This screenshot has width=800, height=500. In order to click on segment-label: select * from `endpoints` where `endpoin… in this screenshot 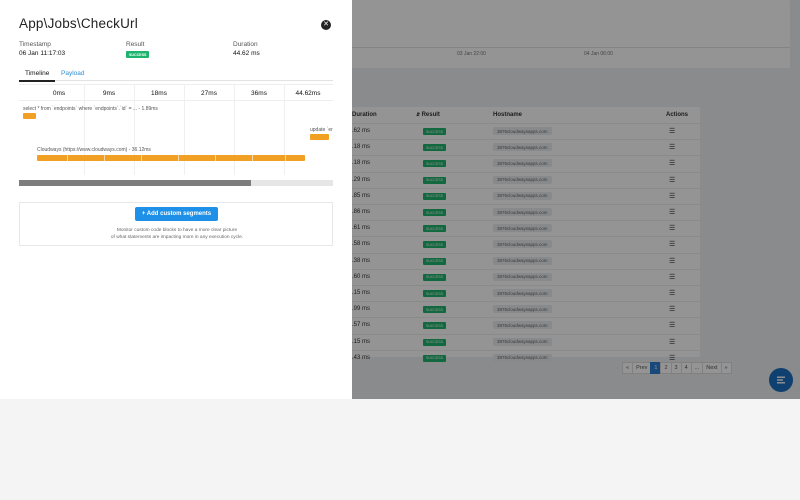, I will do `click(90, 109)`.